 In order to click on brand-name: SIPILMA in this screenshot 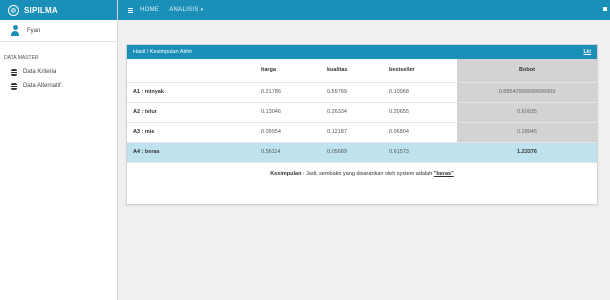, I will do `click(41, 10)`.